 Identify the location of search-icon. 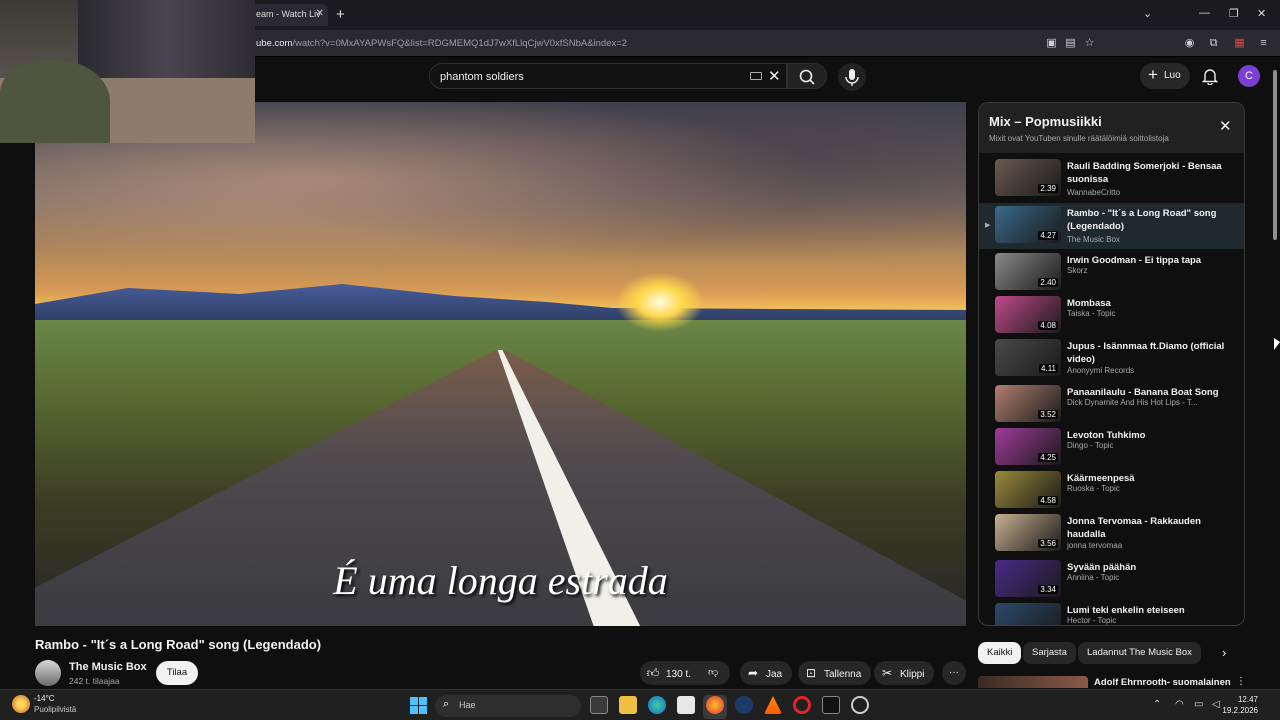
(807, 77).